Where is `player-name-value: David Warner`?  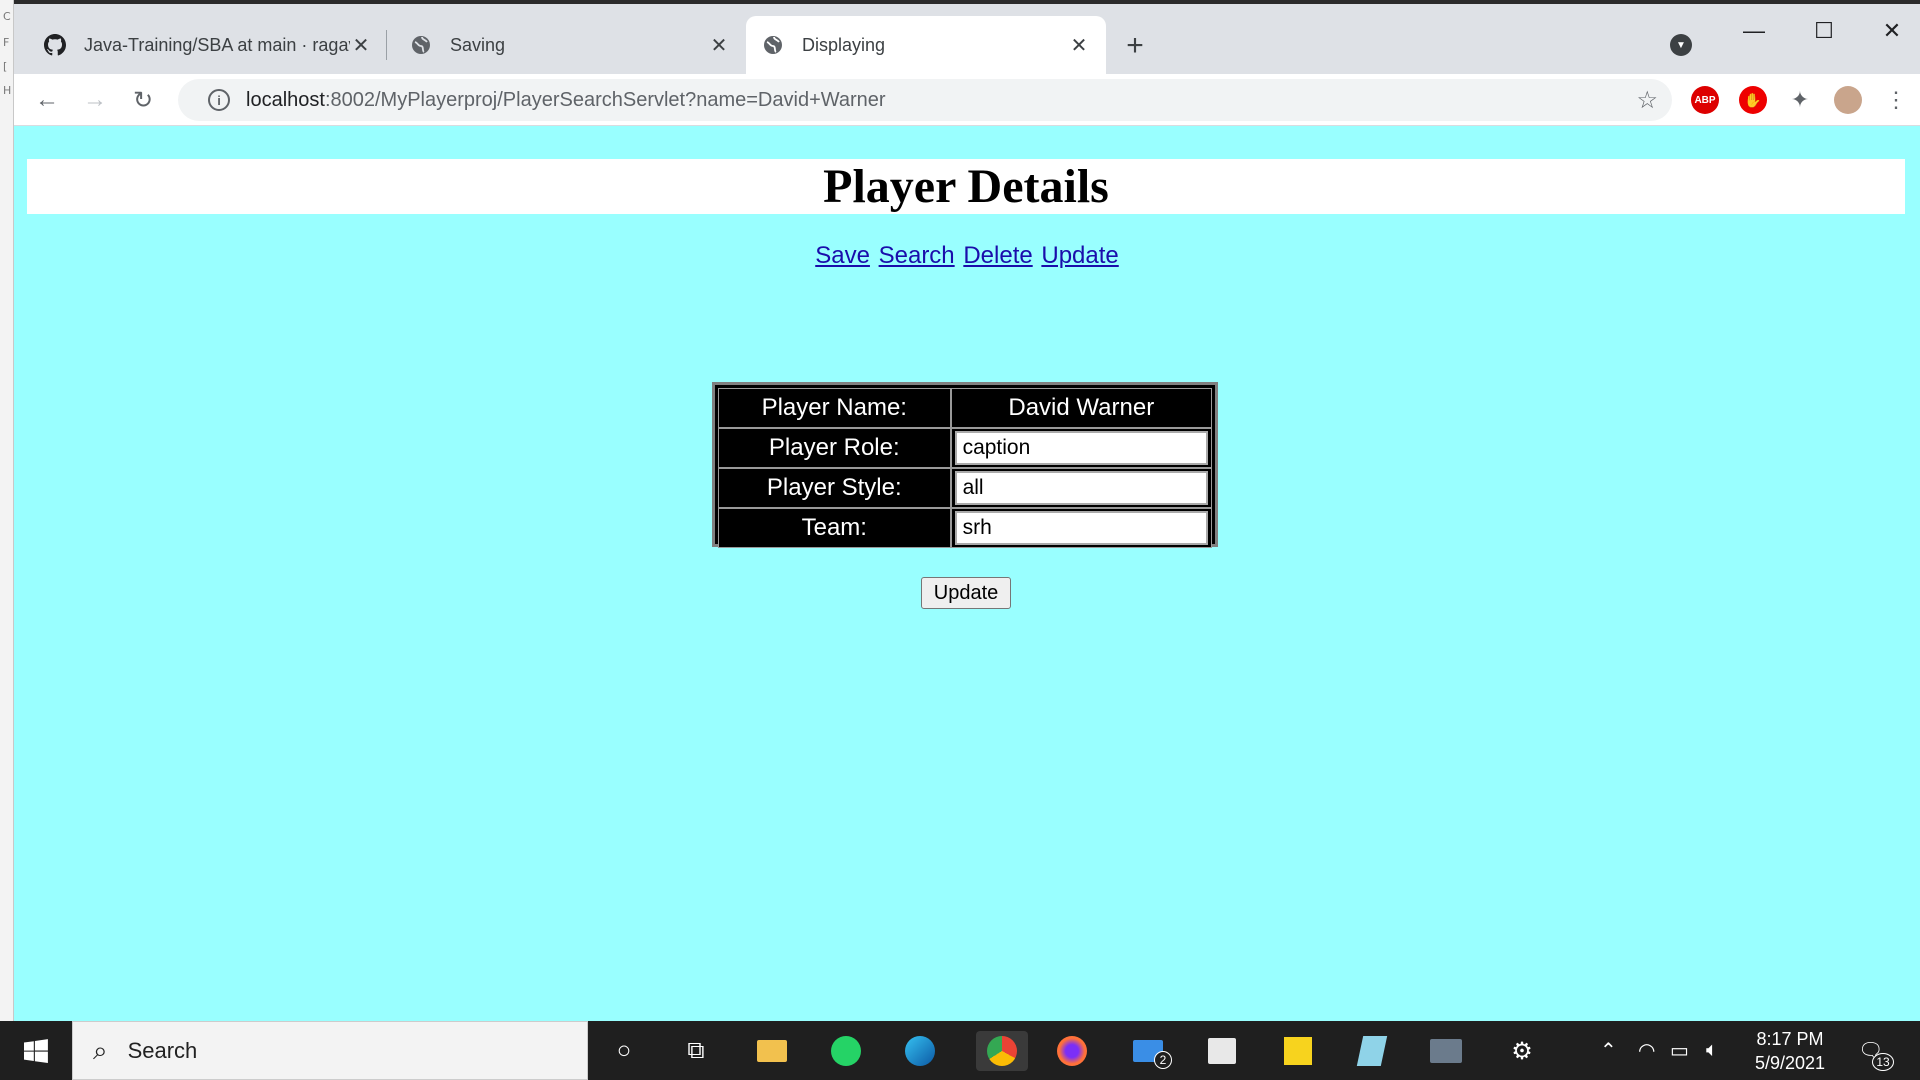 player-name-value: David Warner is located at coordinates (1081, 408).